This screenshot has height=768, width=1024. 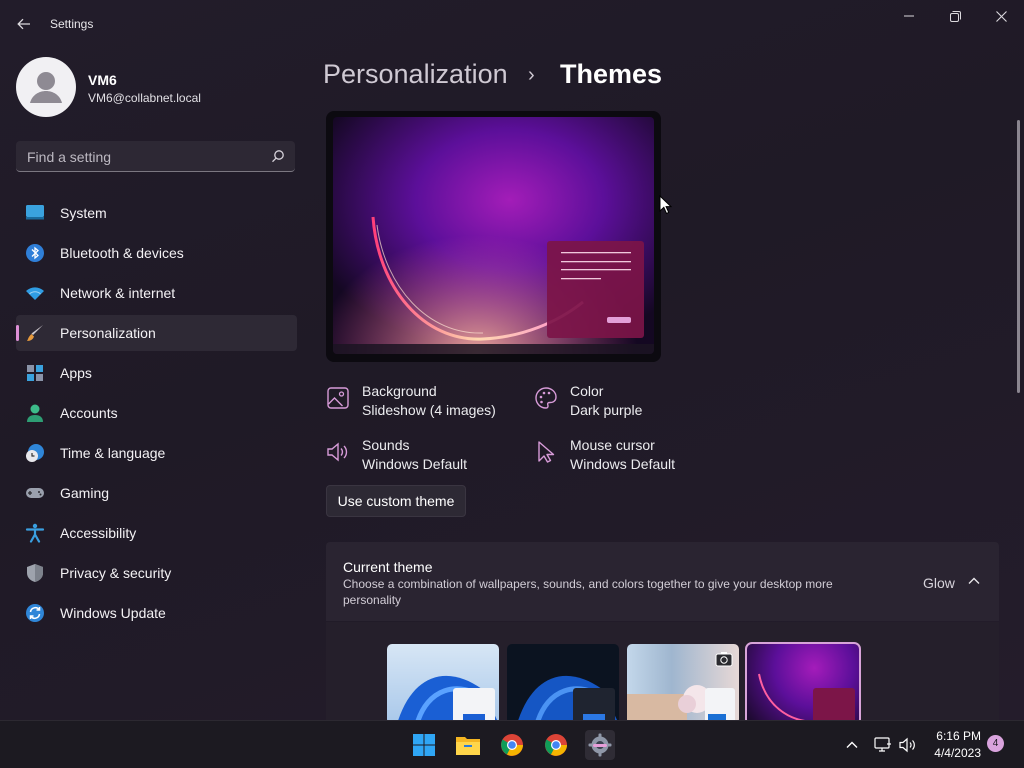 I want to click on chrome-button, so click(x=512, y=745).